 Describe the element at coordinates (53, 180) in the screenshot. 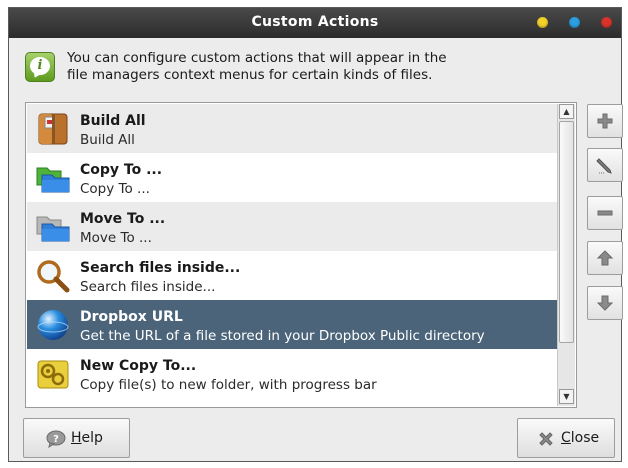

I see `folder-copy-icon` at that location.